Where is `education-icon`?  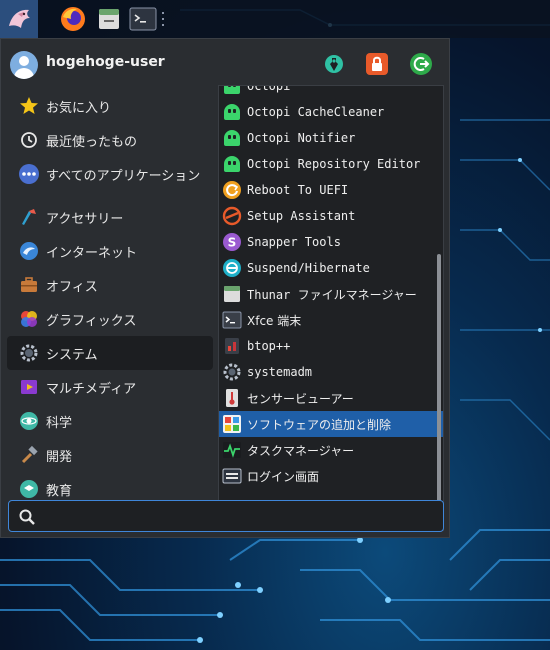
education-icon is located at coordinates (29, 489).